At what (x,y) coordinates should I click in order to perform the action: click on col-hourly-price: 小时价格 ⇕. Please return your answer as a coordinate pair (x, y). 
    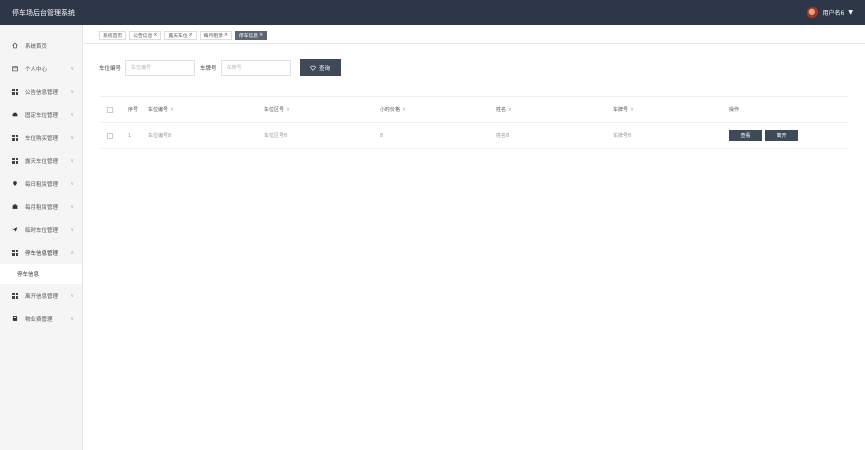
    Looking at the image, I should click on (438, 109).